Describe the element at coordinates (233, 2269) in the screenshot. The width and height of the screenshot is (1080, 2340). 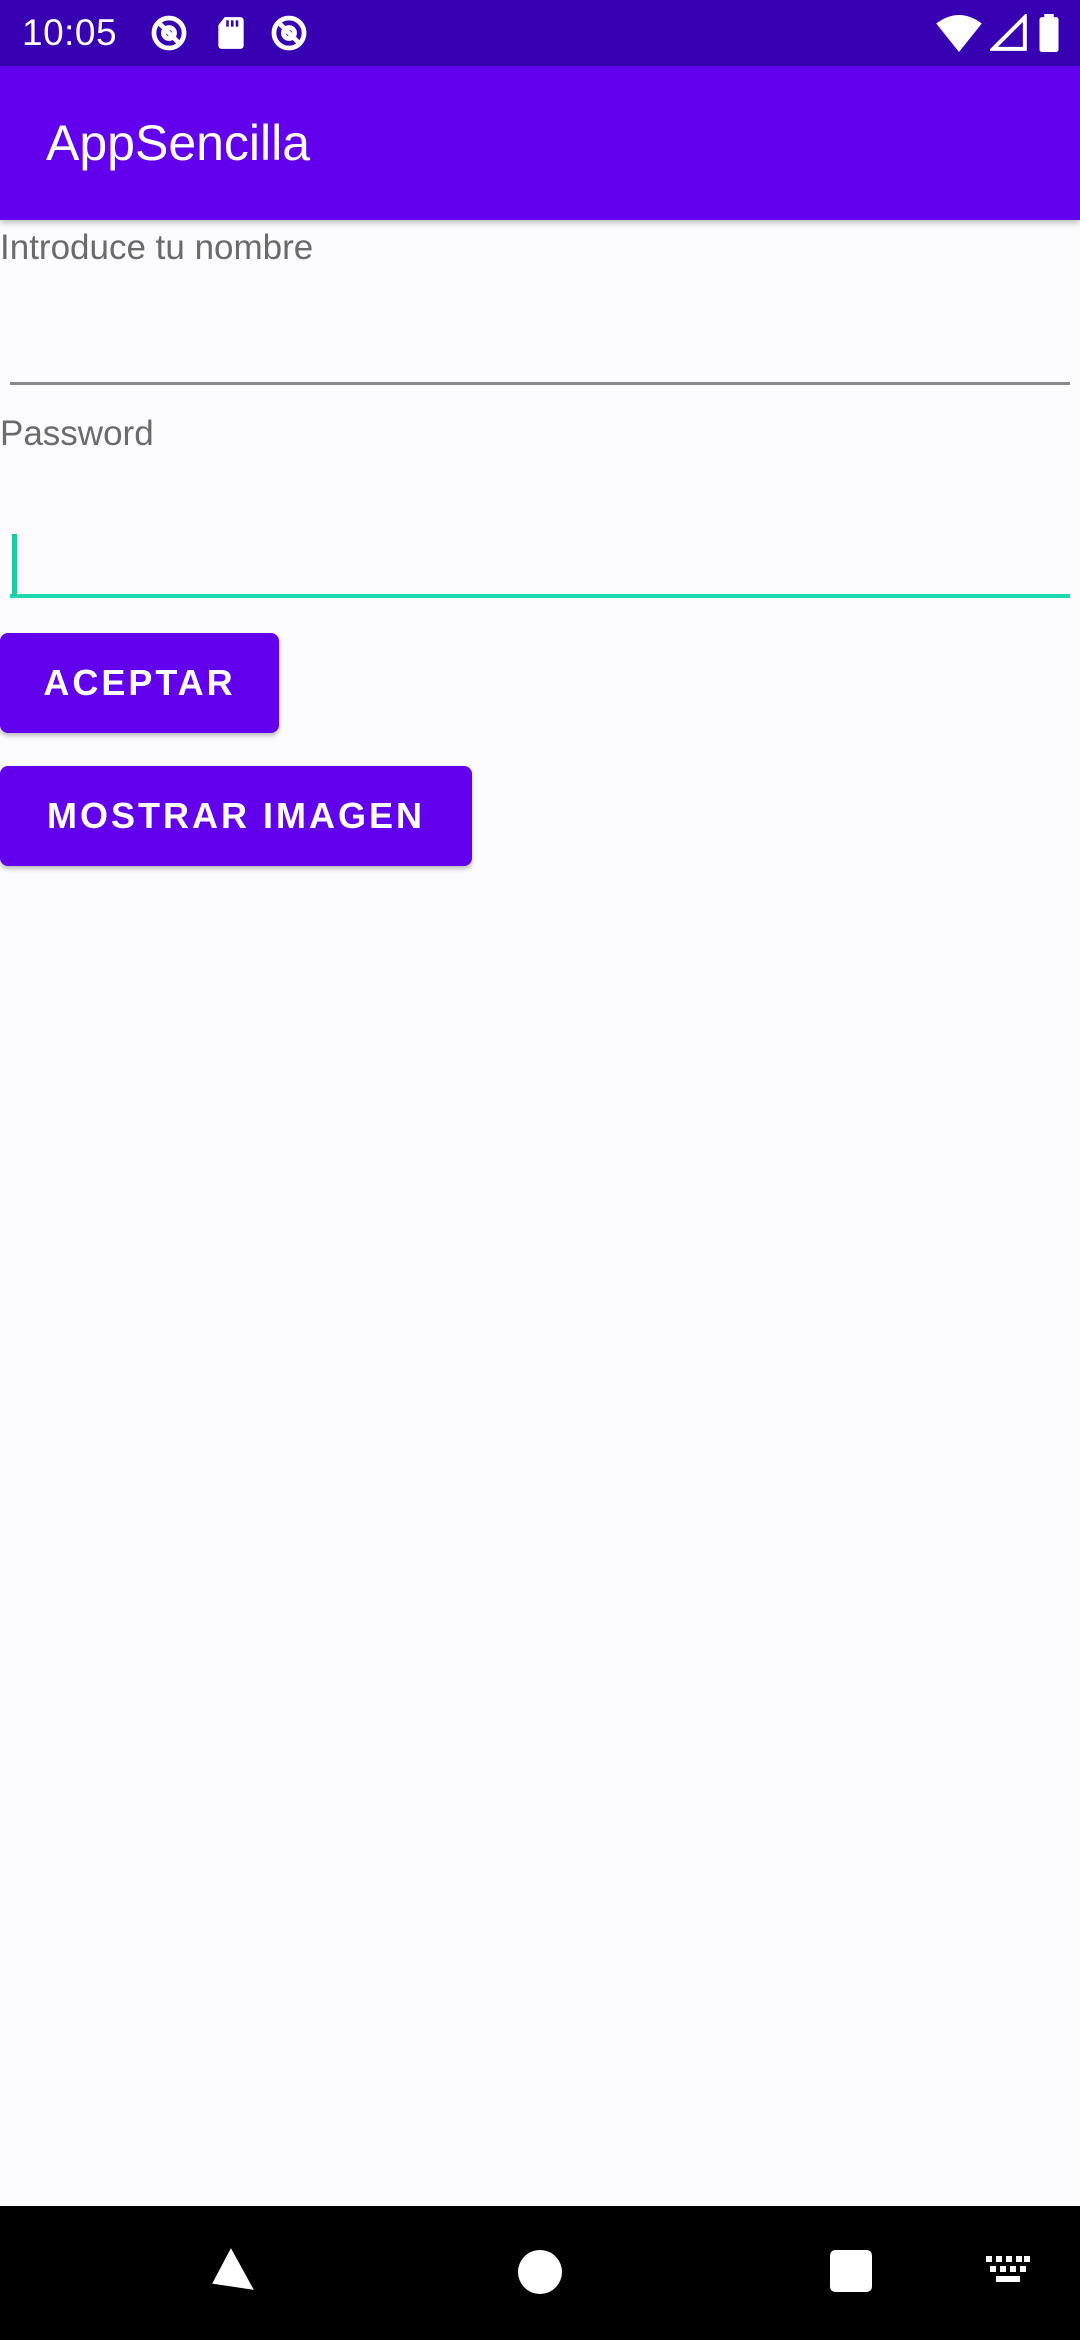
I see `back-icon` at that location.